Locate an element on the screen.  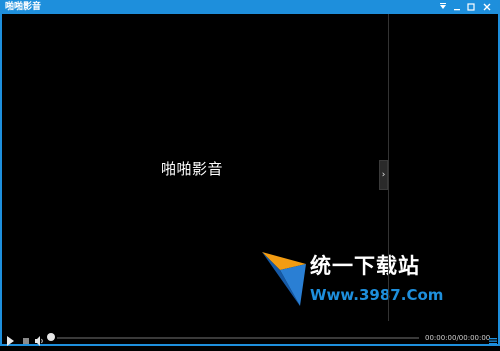
panel-splitter is located at coordinates (388, 167).